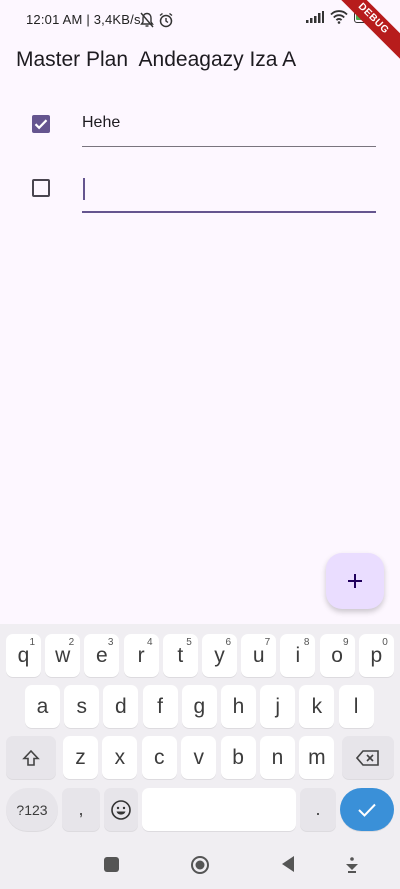  Describe the element at coordinates (32, 642) in the screenshot. I see `key-hint: 1` at that location.